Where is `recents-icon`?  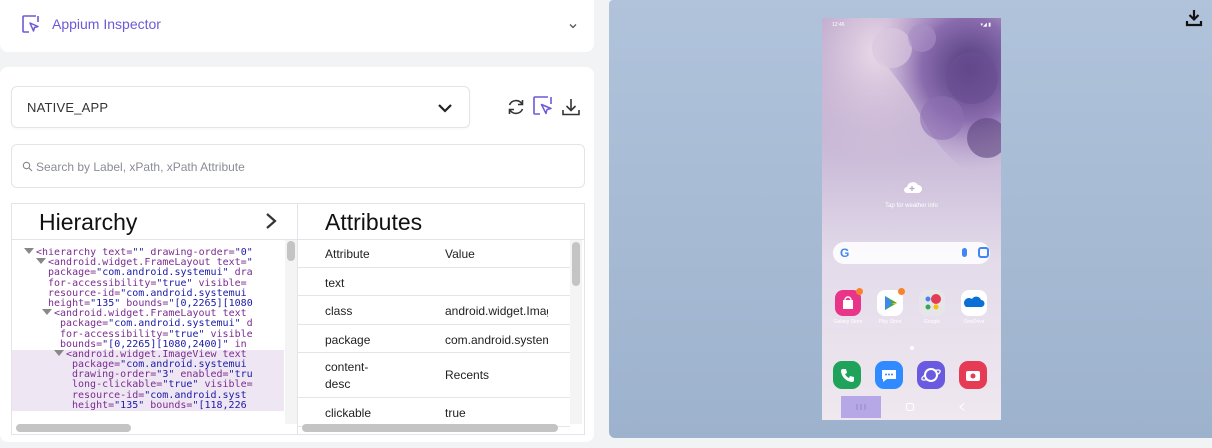 recents-icon is located at coordinates (861, 407).